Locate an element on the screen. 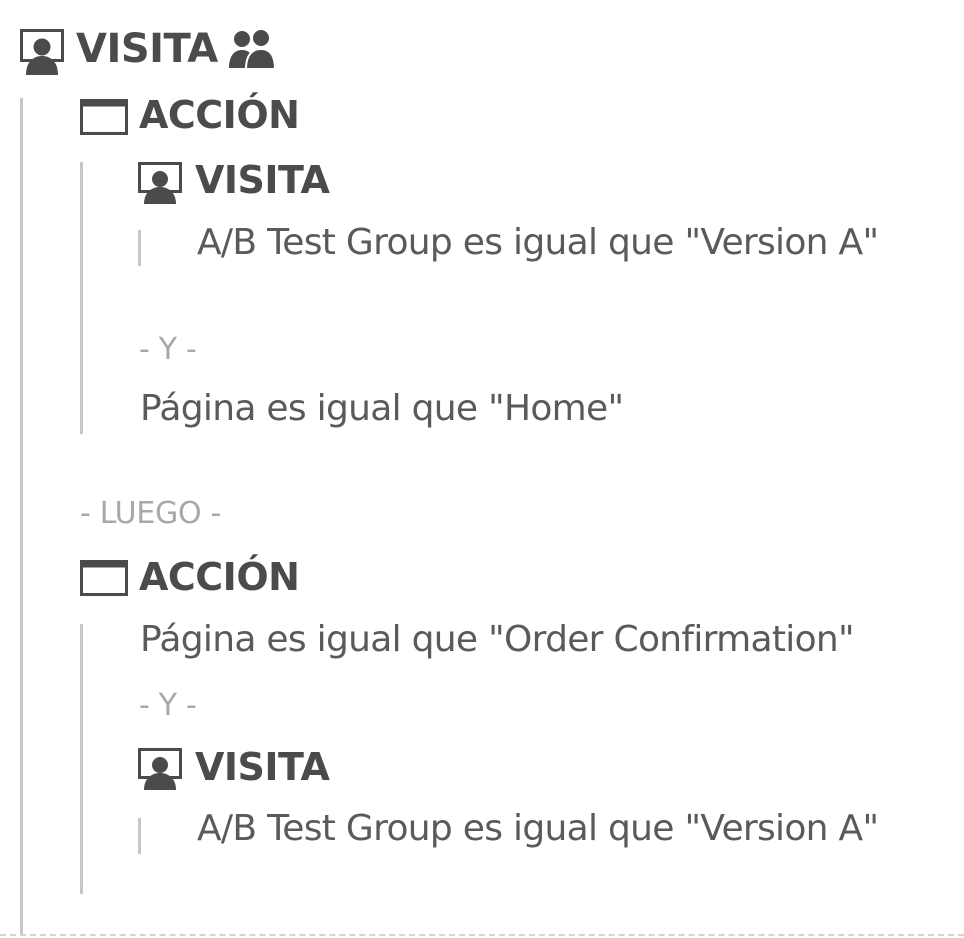 The width and height of the screenshot is (964, 938). hit-container-1-rule is located at coordinates (81, 298).